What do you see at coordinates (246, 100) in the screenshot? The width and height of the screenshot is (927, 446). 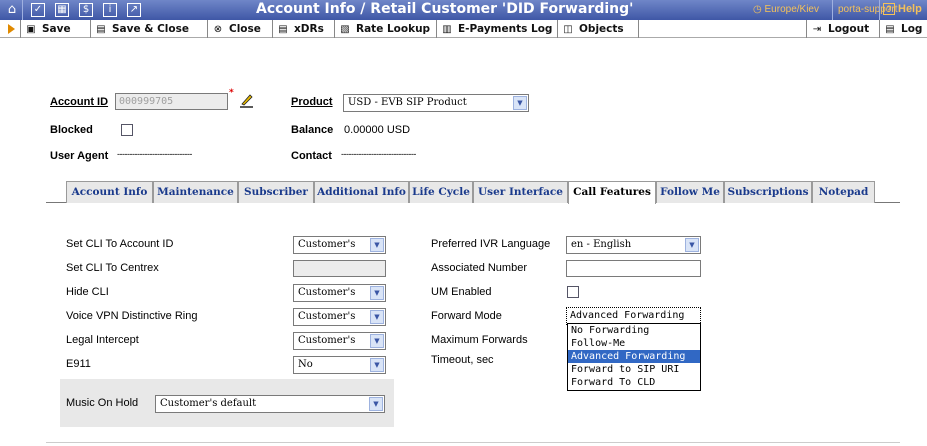 I see `edit-pencil-icon` at bounding box center [246, 100].